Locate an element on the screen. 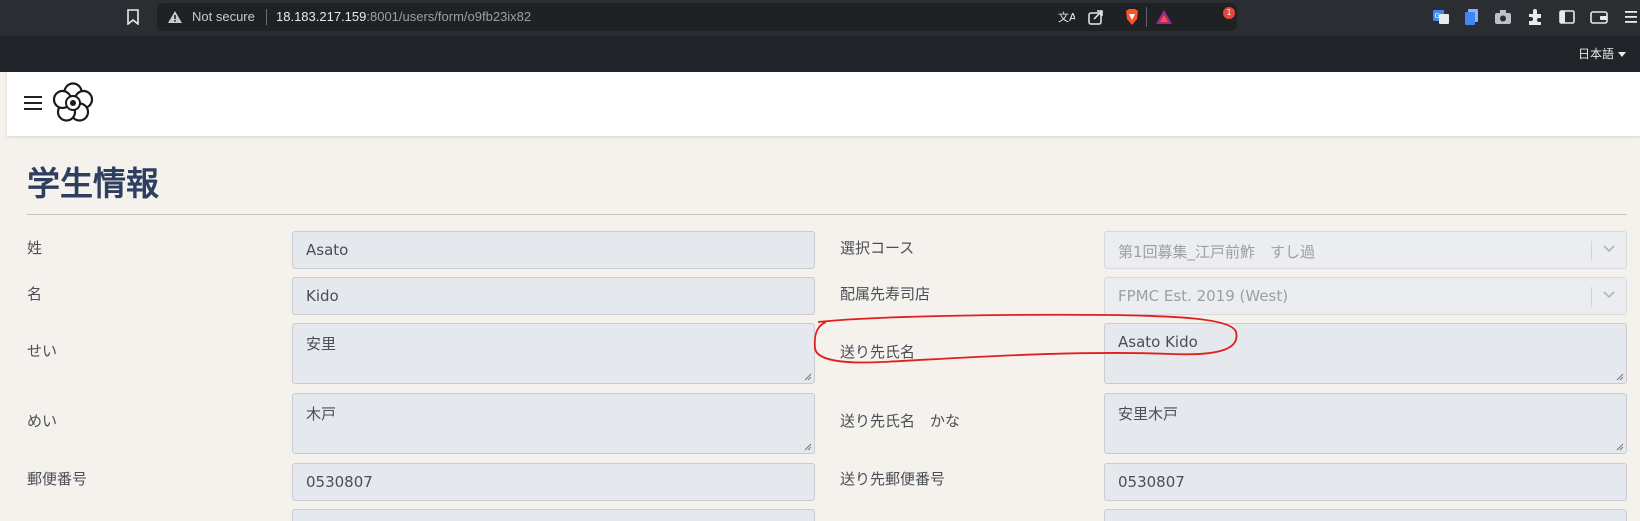 The height and width of the screenshot is (521, 1640). warning-icon is located at coordinates (175, 17).